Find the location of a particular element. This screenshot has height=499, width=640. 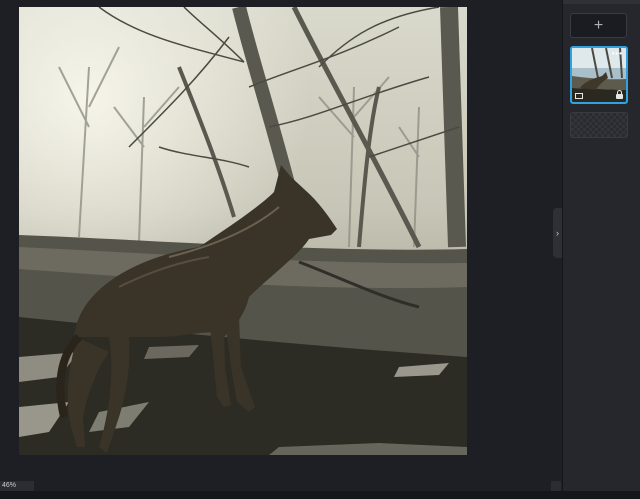

layer-menu-icon: ••• is located at coordinates (617, 54).